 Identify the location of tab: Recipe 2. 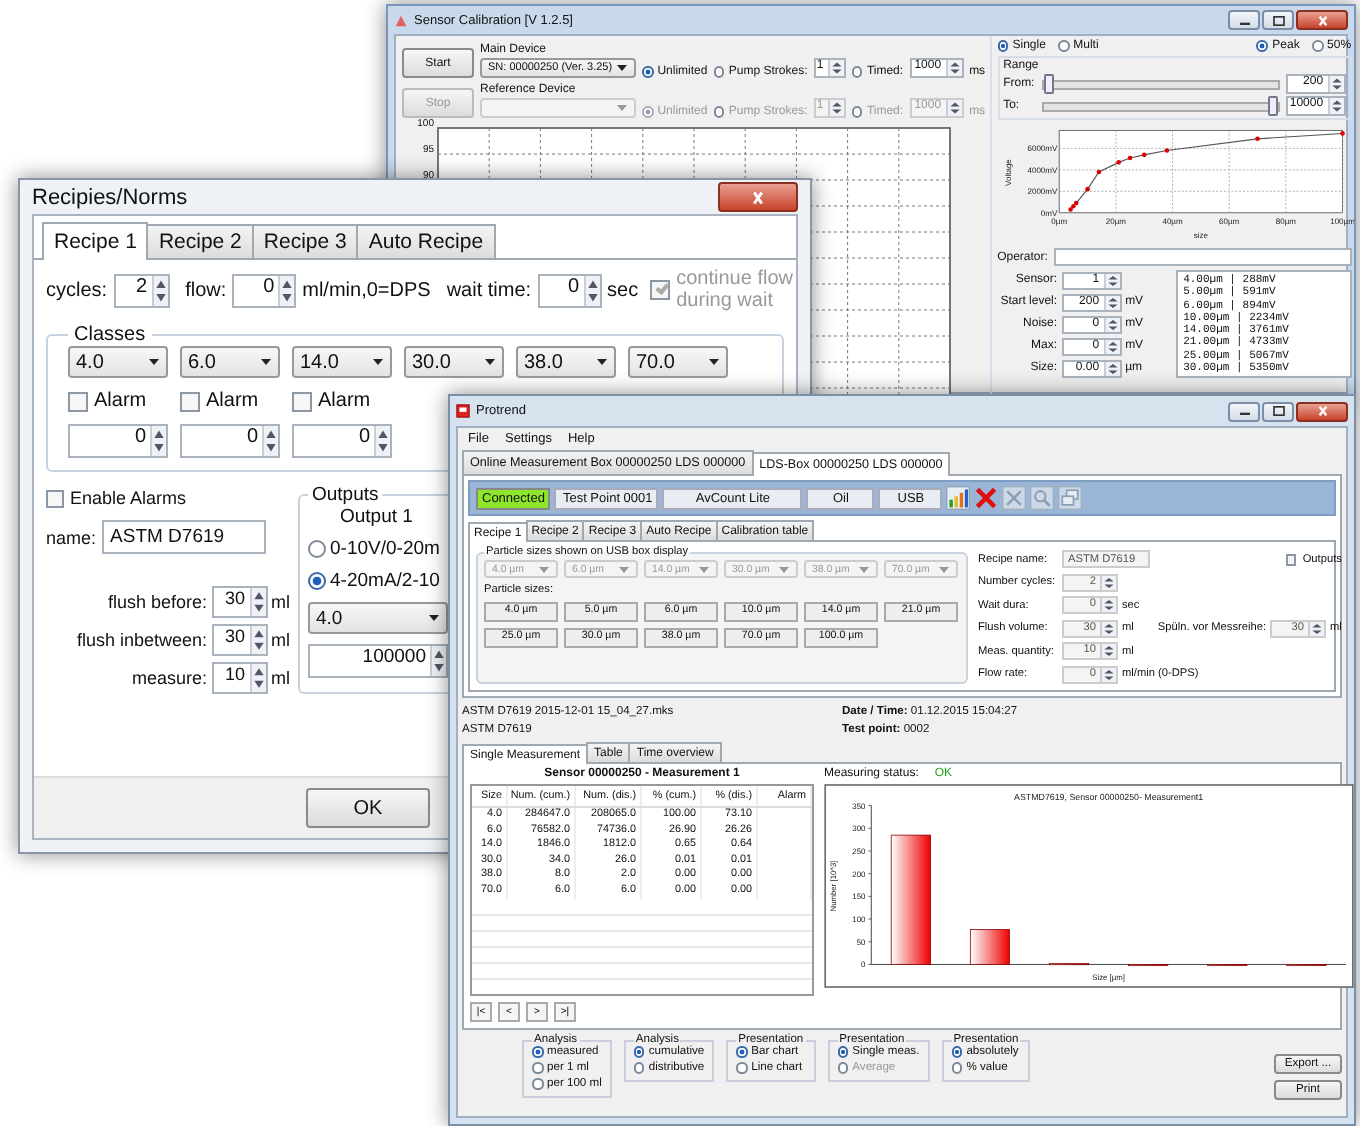
(200, 241).